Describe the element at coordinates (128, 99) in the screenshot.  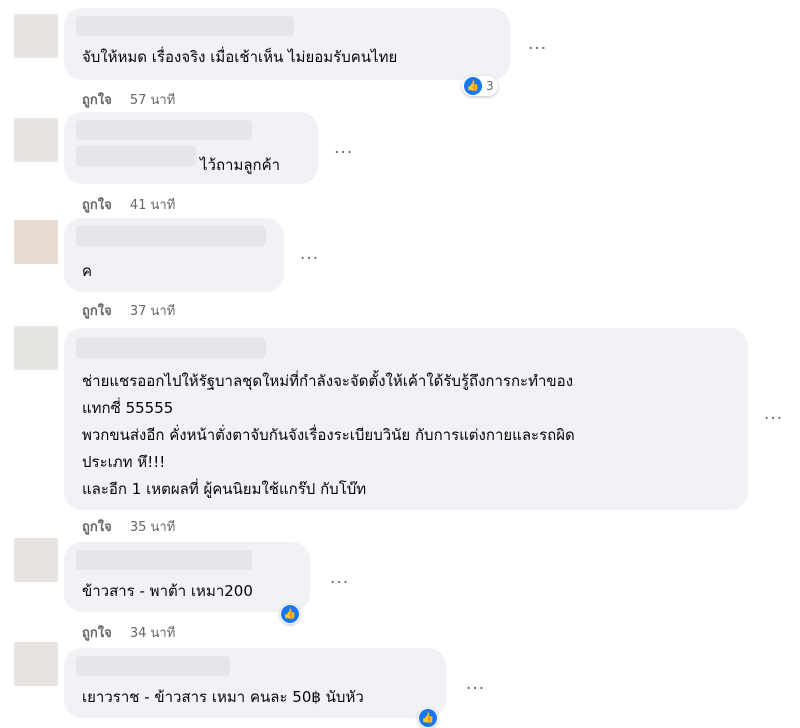
I see `comment-meta: ถูกใจ 57 นาที` at that location.